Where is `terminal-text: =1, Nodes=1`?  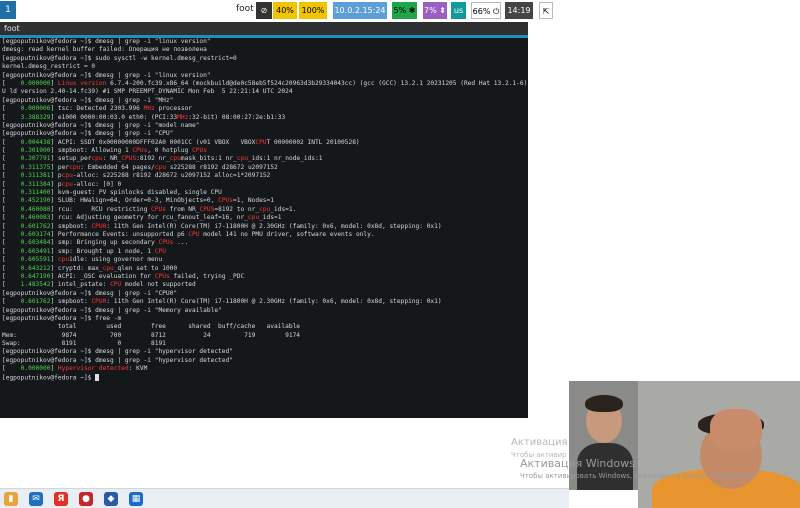
terminal-text: =1, Nodes=1 is located at coordinates (253, 201).